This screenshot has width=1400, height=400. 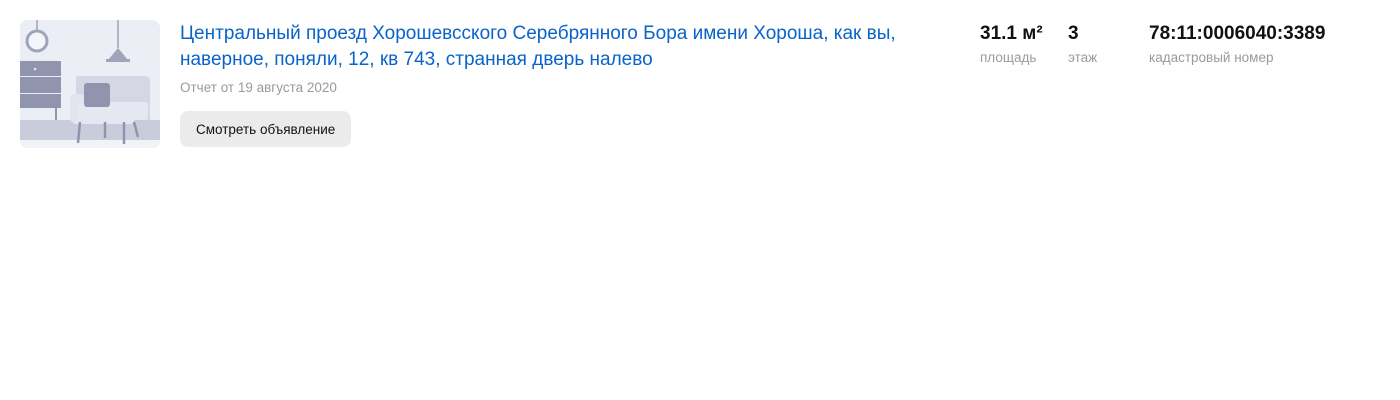 I want to click on room-illustration-icon, so click(x=90, y=84).